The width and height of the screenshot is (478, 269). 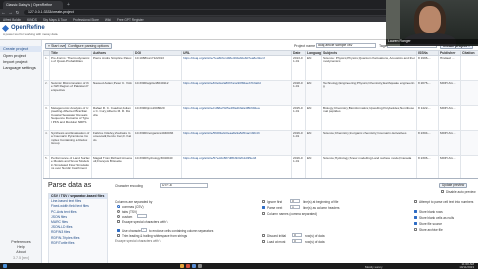 I want to click on ignore-first-input: 0, so click(x=295, y=201).